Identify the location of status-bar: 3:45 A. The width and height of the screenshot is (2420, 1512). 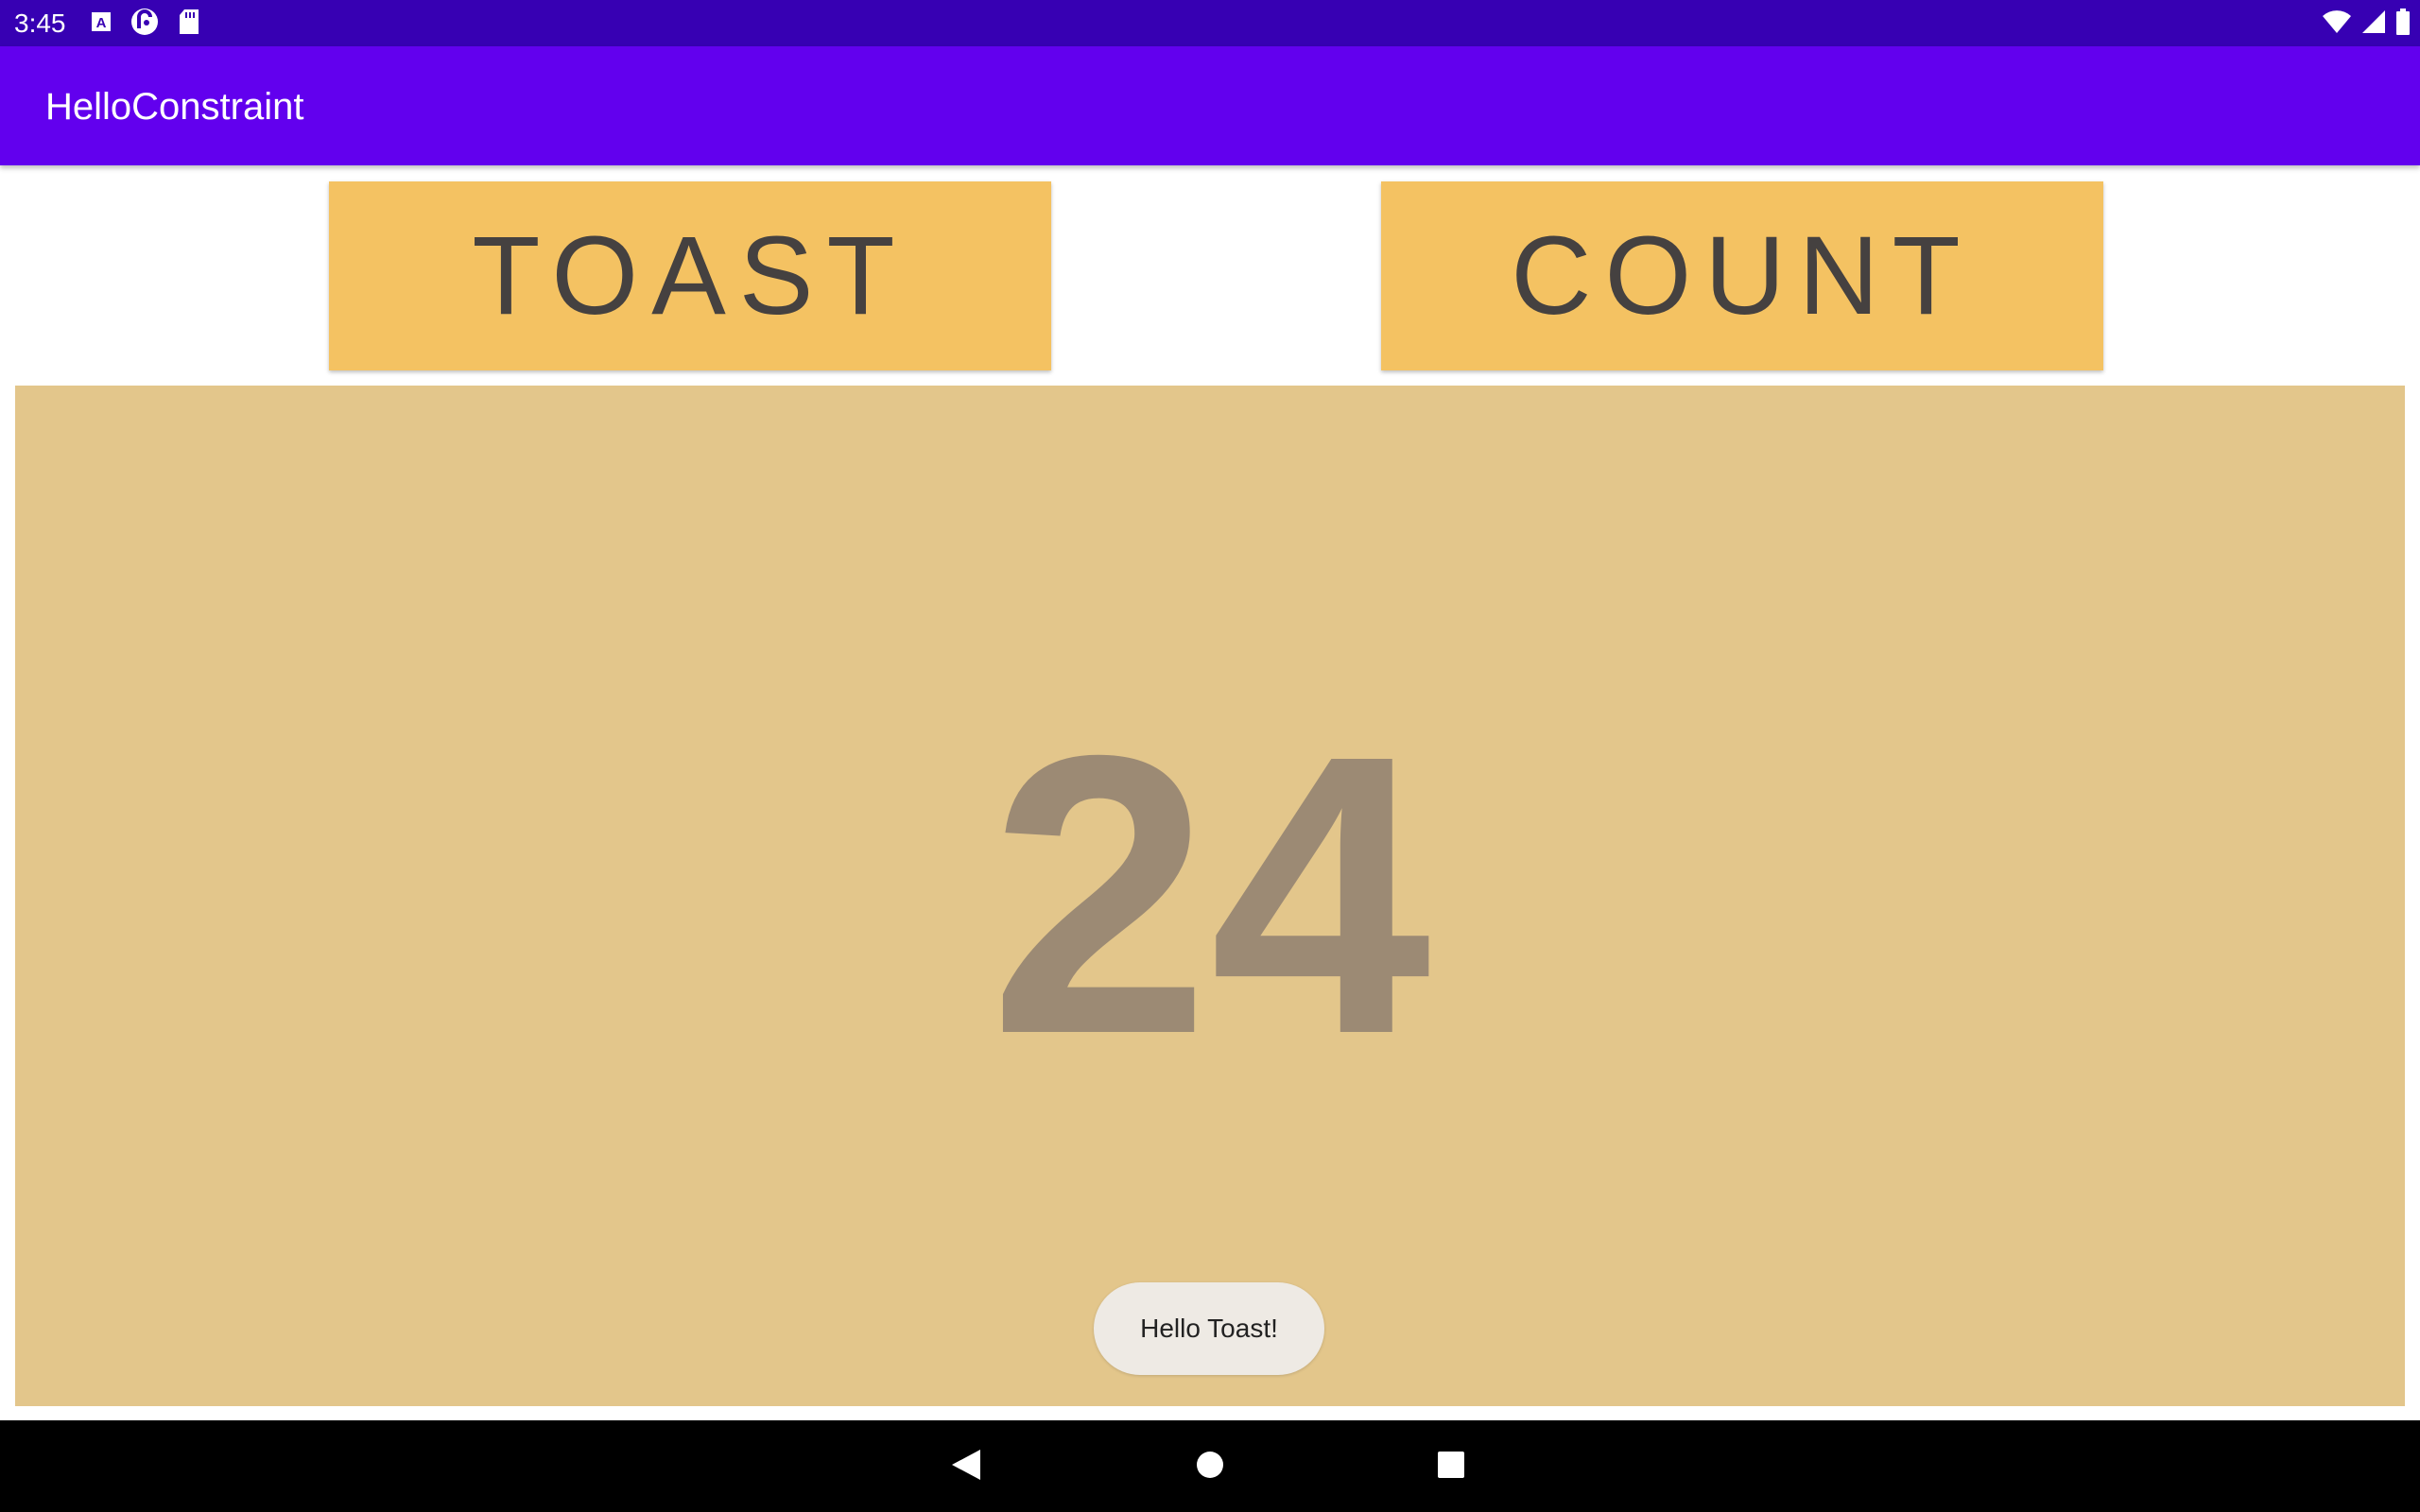
(1210, 23).